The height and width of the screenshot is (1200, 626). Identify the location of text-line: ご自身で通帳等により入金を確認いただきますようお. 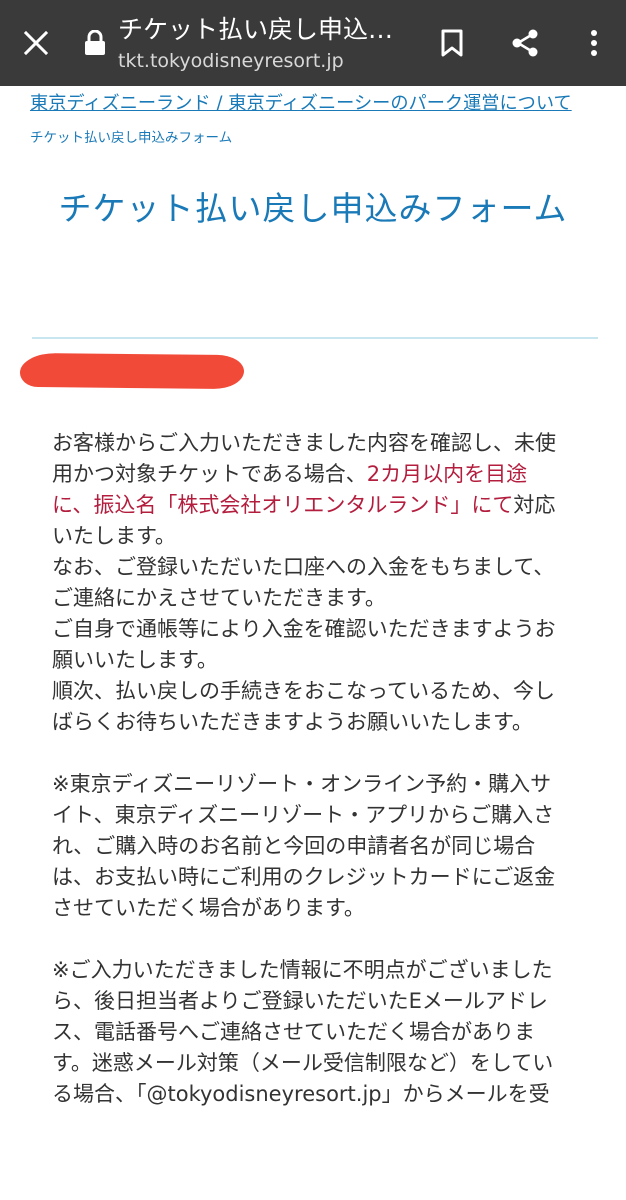
(304, 629).